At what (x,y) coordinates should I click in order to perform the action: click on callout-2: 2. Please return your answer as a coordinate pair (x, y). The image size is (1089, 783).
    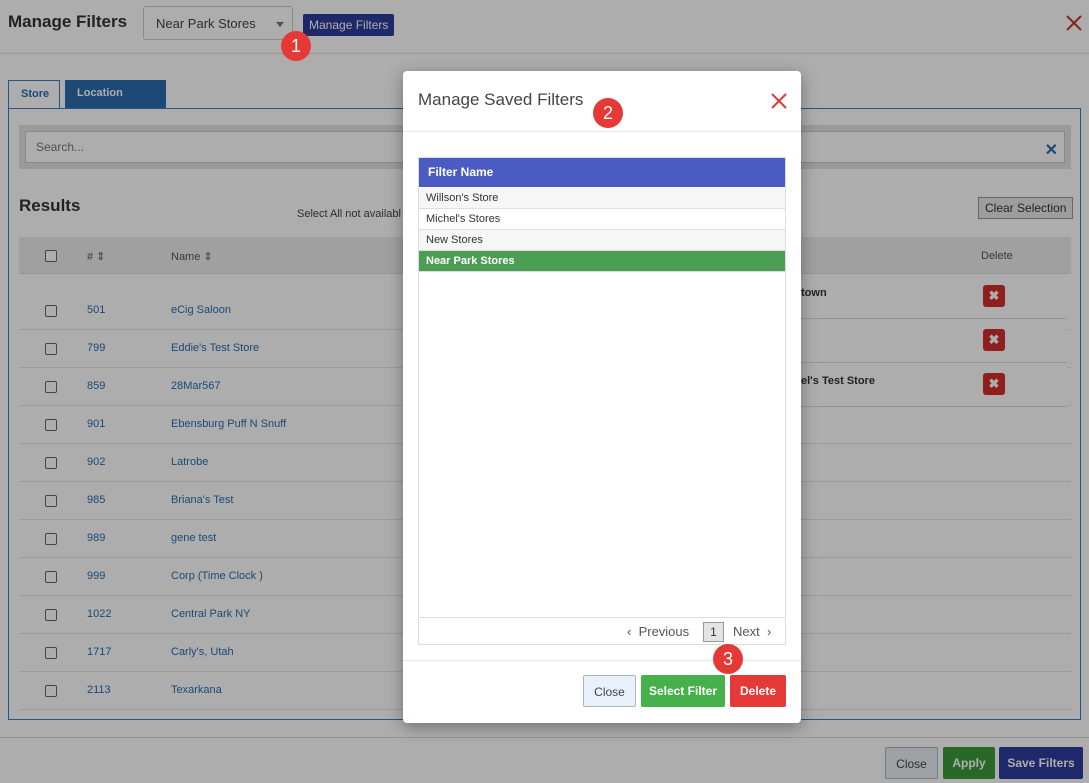
    Looking at the image, I should click on (608, 113).